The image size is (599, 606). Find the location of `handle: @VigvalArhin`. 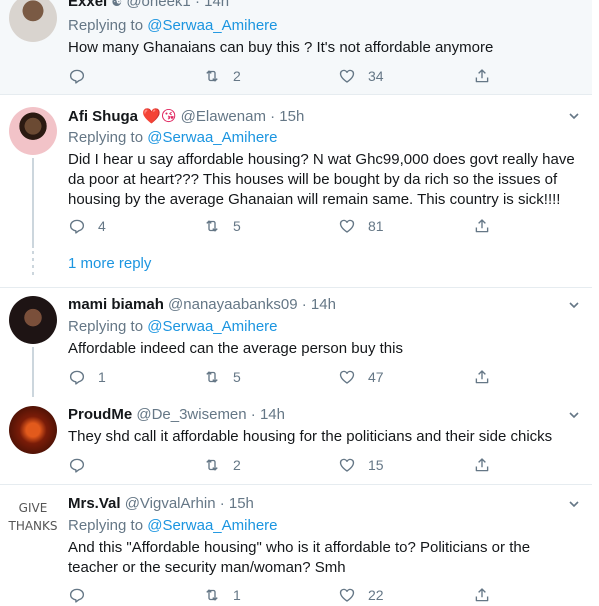

handle: @VigvalArhin is located at coordinates (170, 503).